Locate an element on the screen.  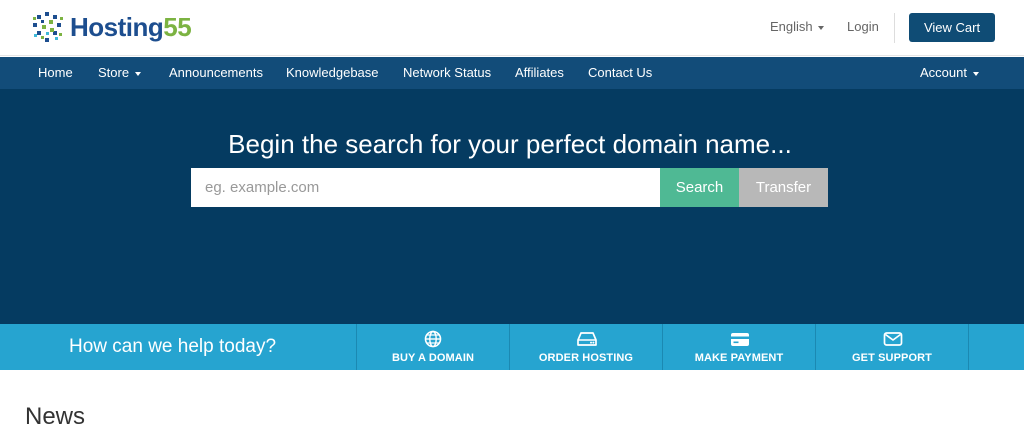
nav-label: Knowledgebase is located at coordinates (332, 72).